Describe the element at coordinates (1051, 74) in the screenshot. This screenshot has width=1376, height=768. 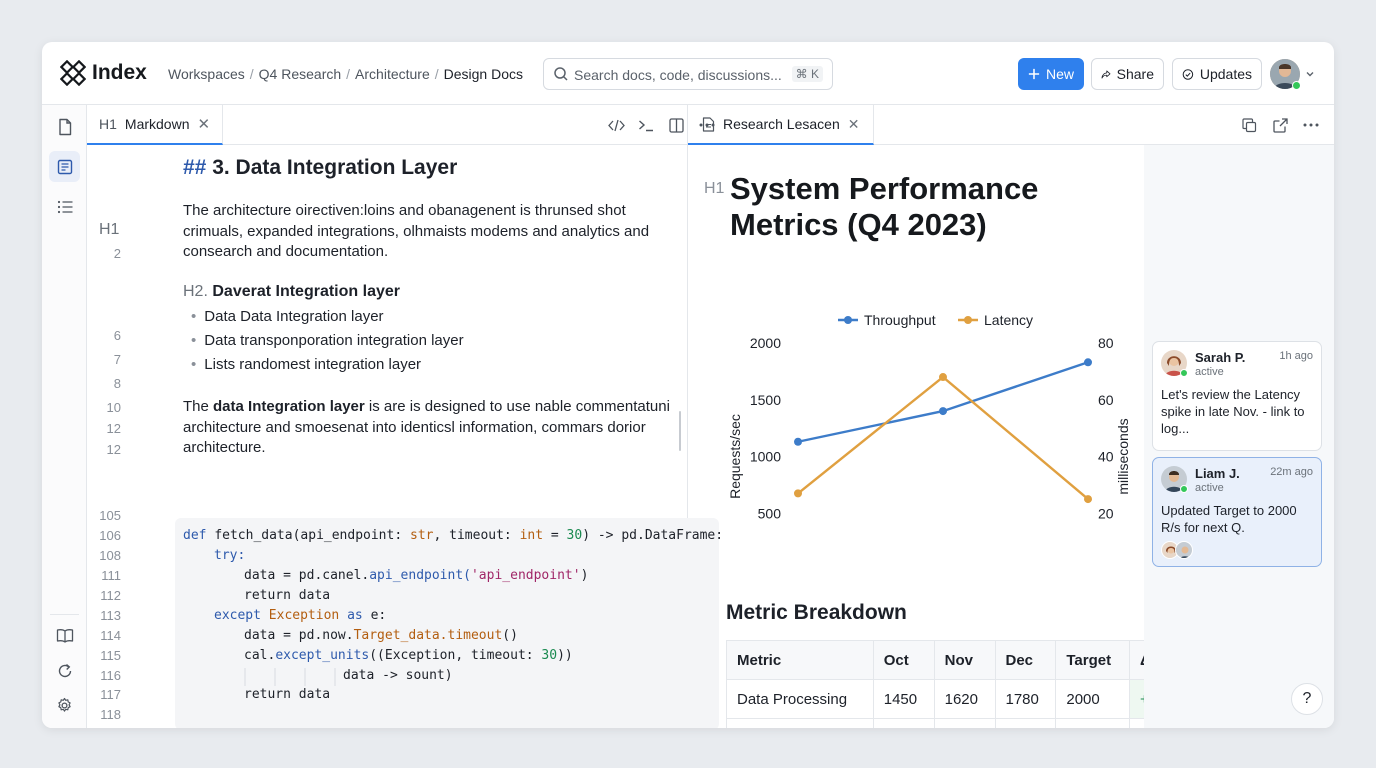
I see `new-button: New` at that location.